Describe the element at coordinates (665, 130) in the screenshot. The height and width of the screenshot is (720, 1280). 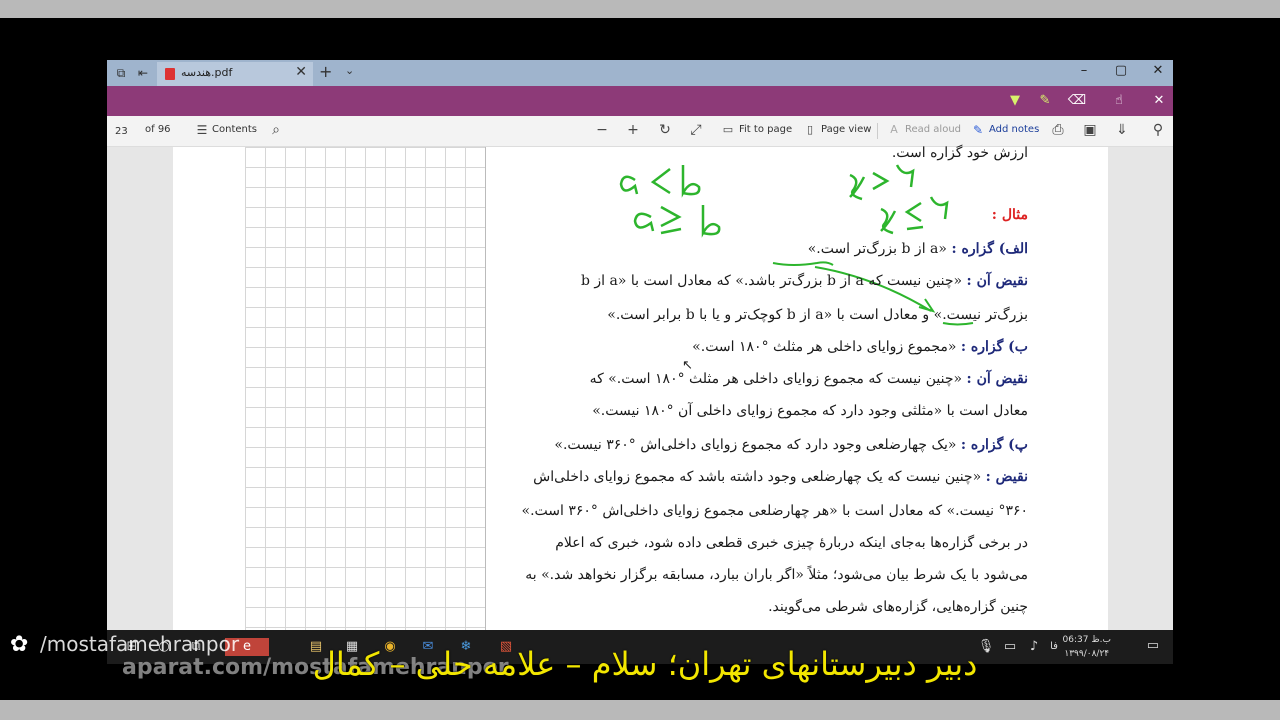
I see `rotate-icon: ↻` at that location.